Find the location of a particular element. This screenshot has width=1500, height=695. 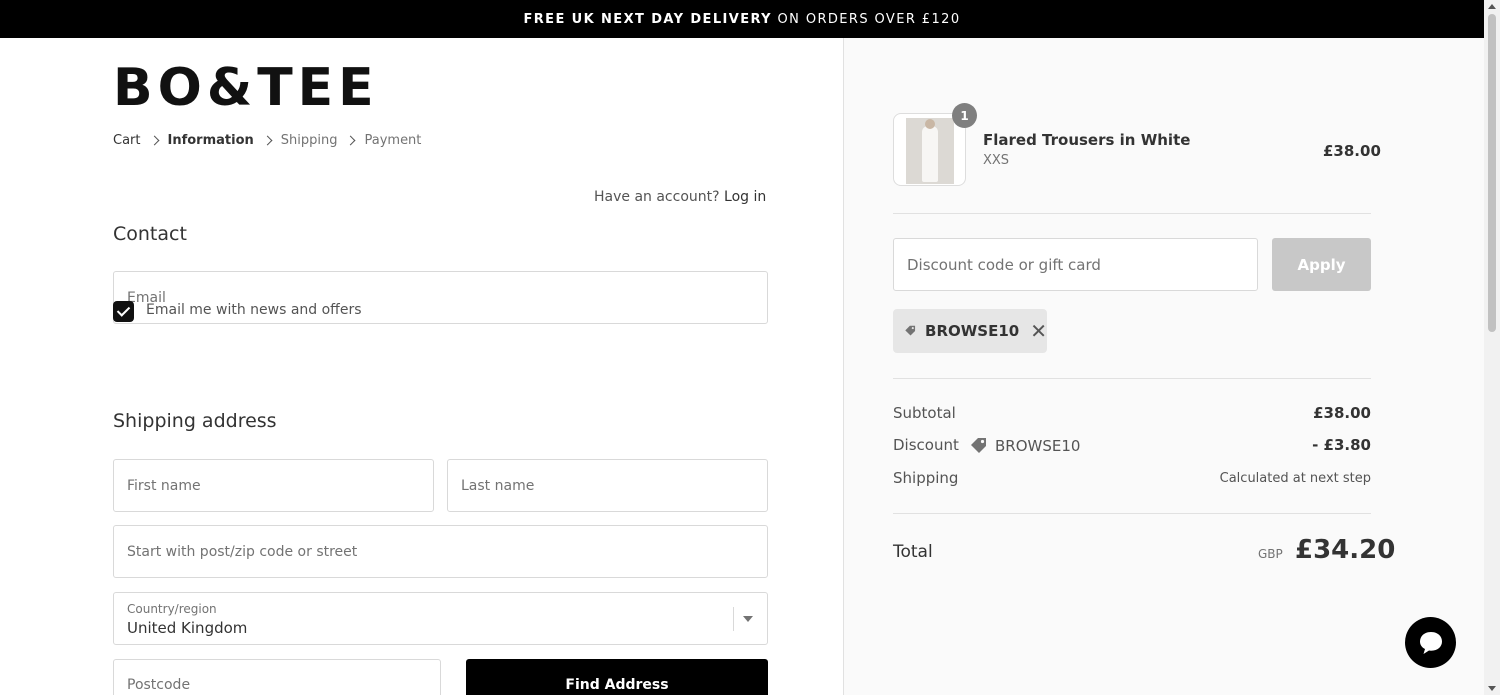

country-select: Country/region United Kingdom is located at coordinates (440, 618).